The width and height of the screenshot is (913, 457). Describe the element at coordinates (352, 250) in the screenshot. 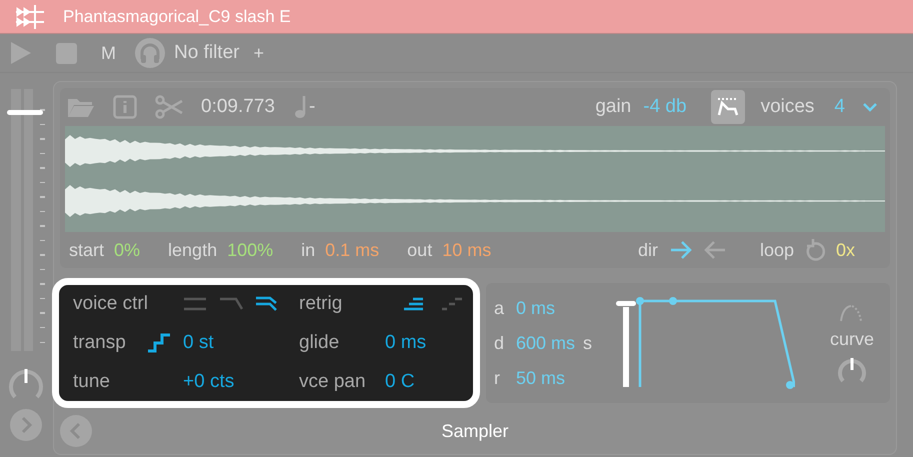

I see `param-value: 0.1 ms` at that location.